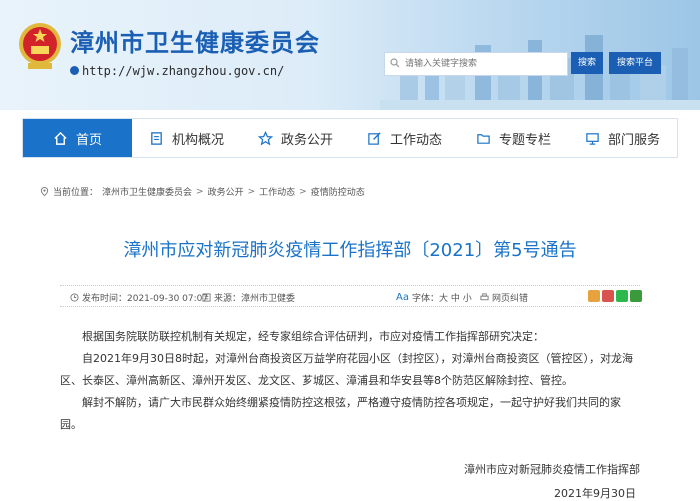 The width and height of the screenshot is (700, 501). Describe the element at coordinates (510, 299) in the screenshot. I see `error-report-text: 网页纠错` at that location.